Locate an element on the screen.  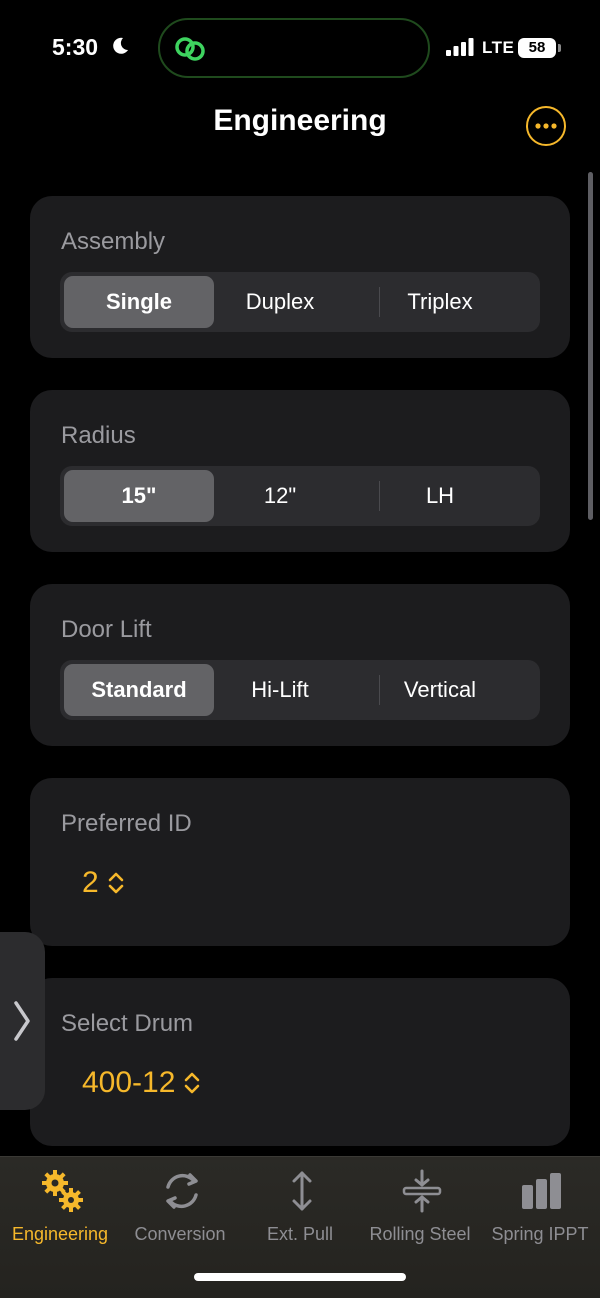
battery-indicator: 58 is located at coordinates (539, 48).